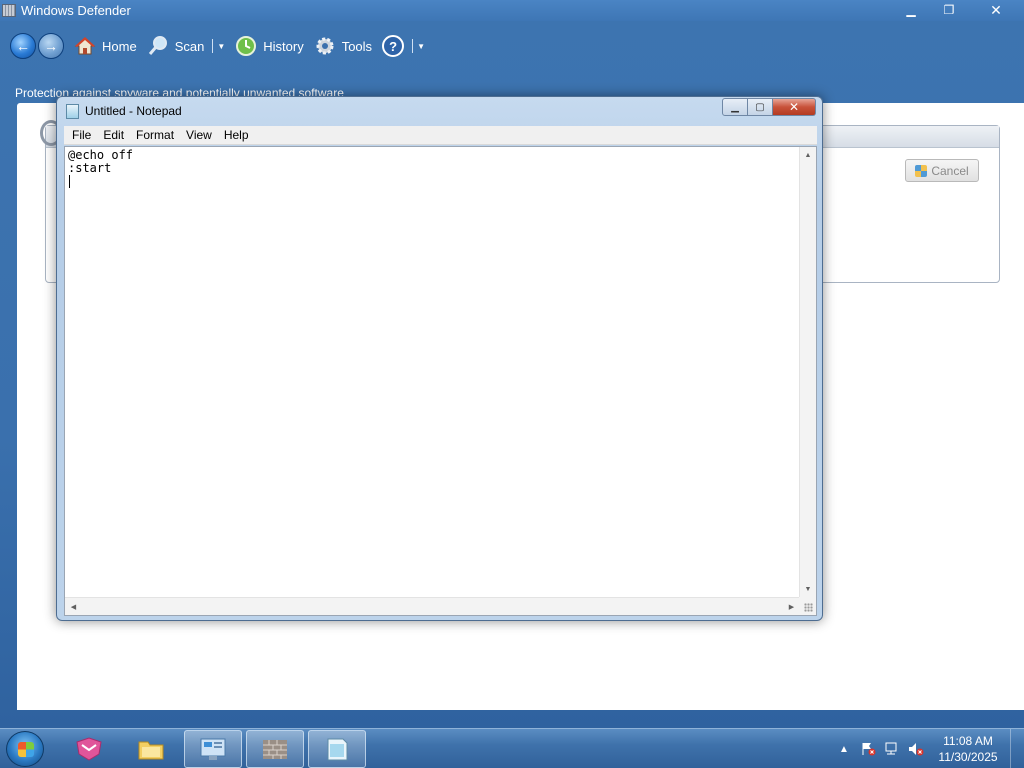 The height and width of the screenshot is (768, 1024). What do you see at coordinates (440, 135) in the screenshot?
I see `notepad-menubar: File Edit Format View Help` at bounding box center [440, 135].